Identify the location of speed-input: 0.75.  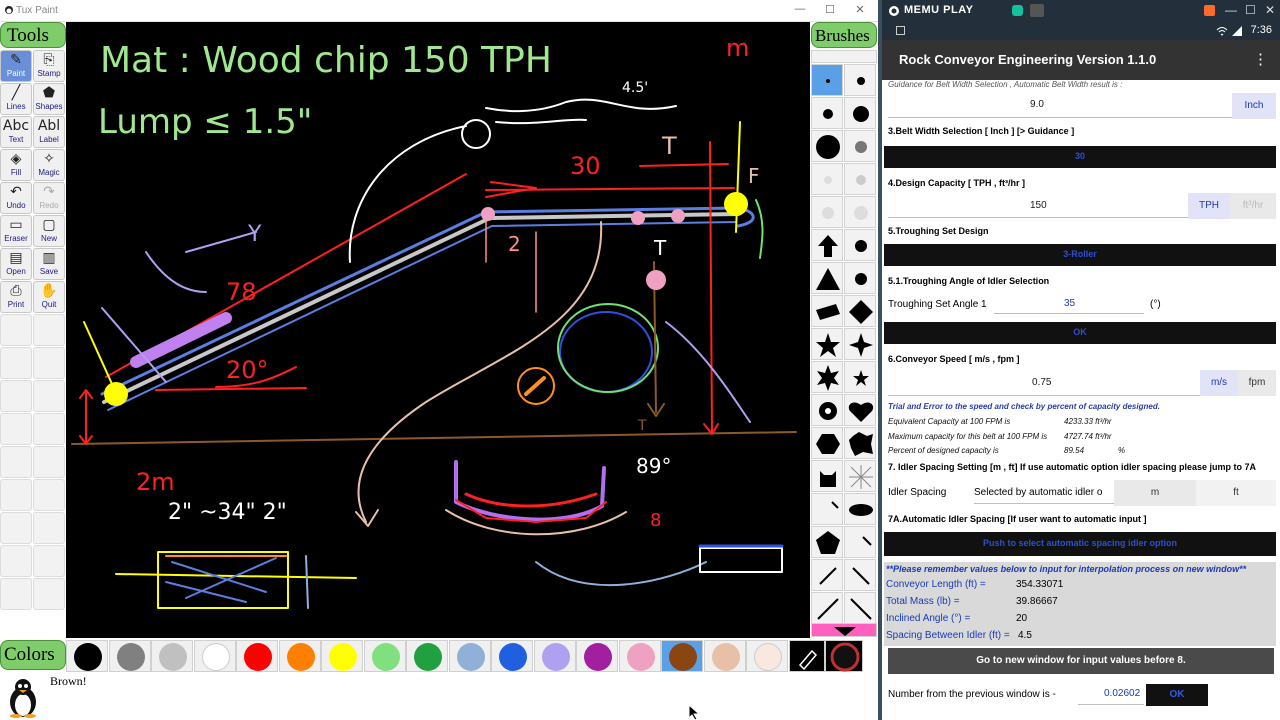
(1041, 382).